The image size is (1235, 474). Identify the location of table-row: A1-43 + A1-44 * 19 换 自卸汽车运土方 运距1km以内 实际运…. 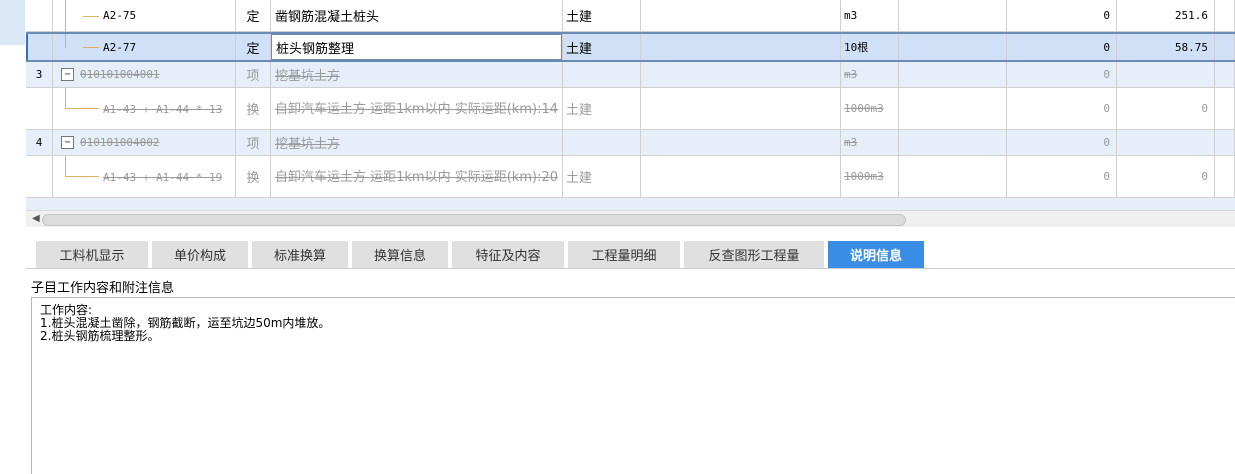
(630, 177).